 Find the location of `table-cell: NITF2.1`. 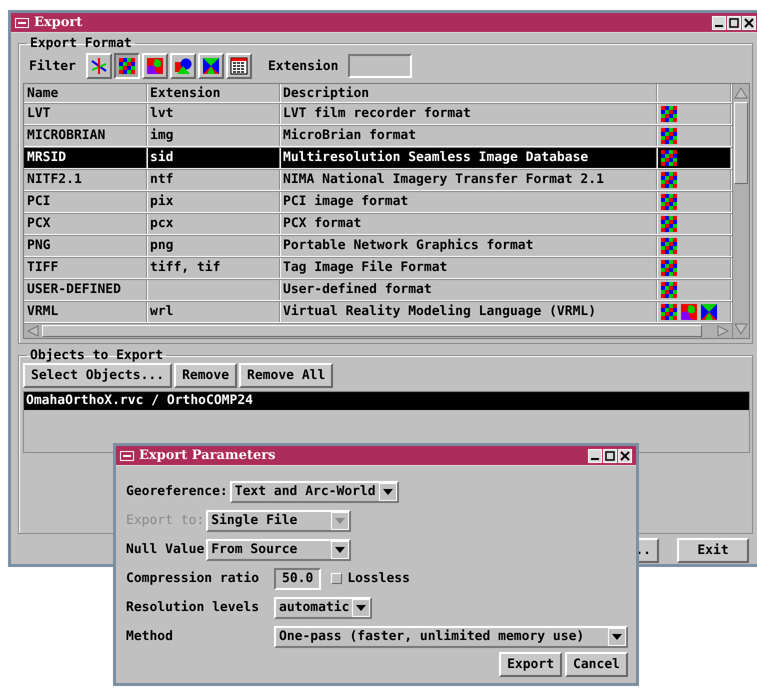

table-cell: NITF2.1 is located at coordinates (85, 180).